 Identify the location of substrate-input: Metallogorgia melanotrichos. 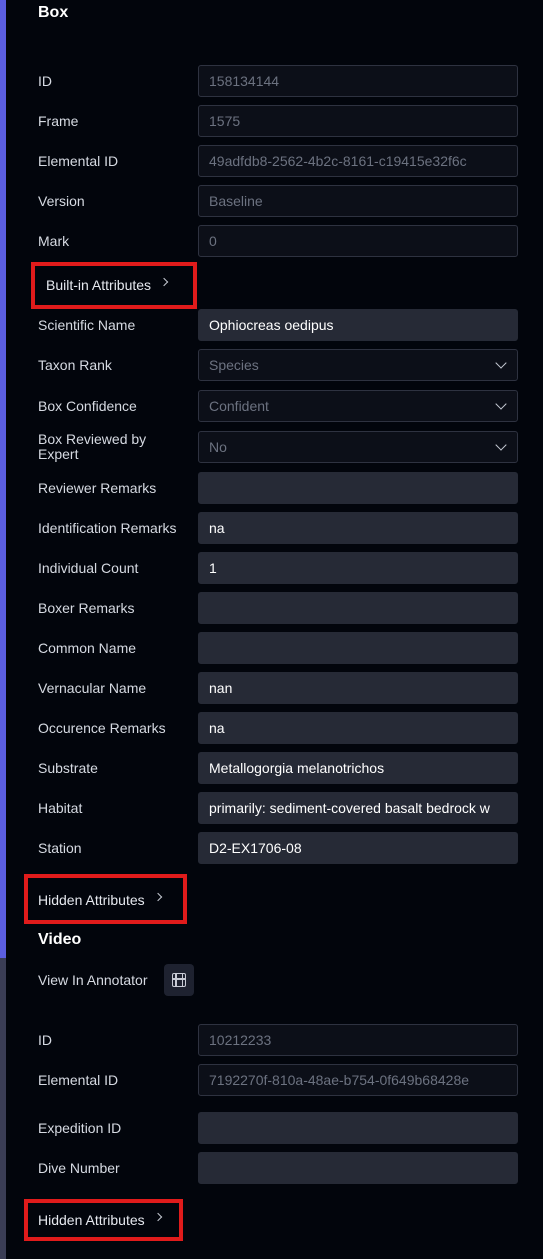
(358, 768).